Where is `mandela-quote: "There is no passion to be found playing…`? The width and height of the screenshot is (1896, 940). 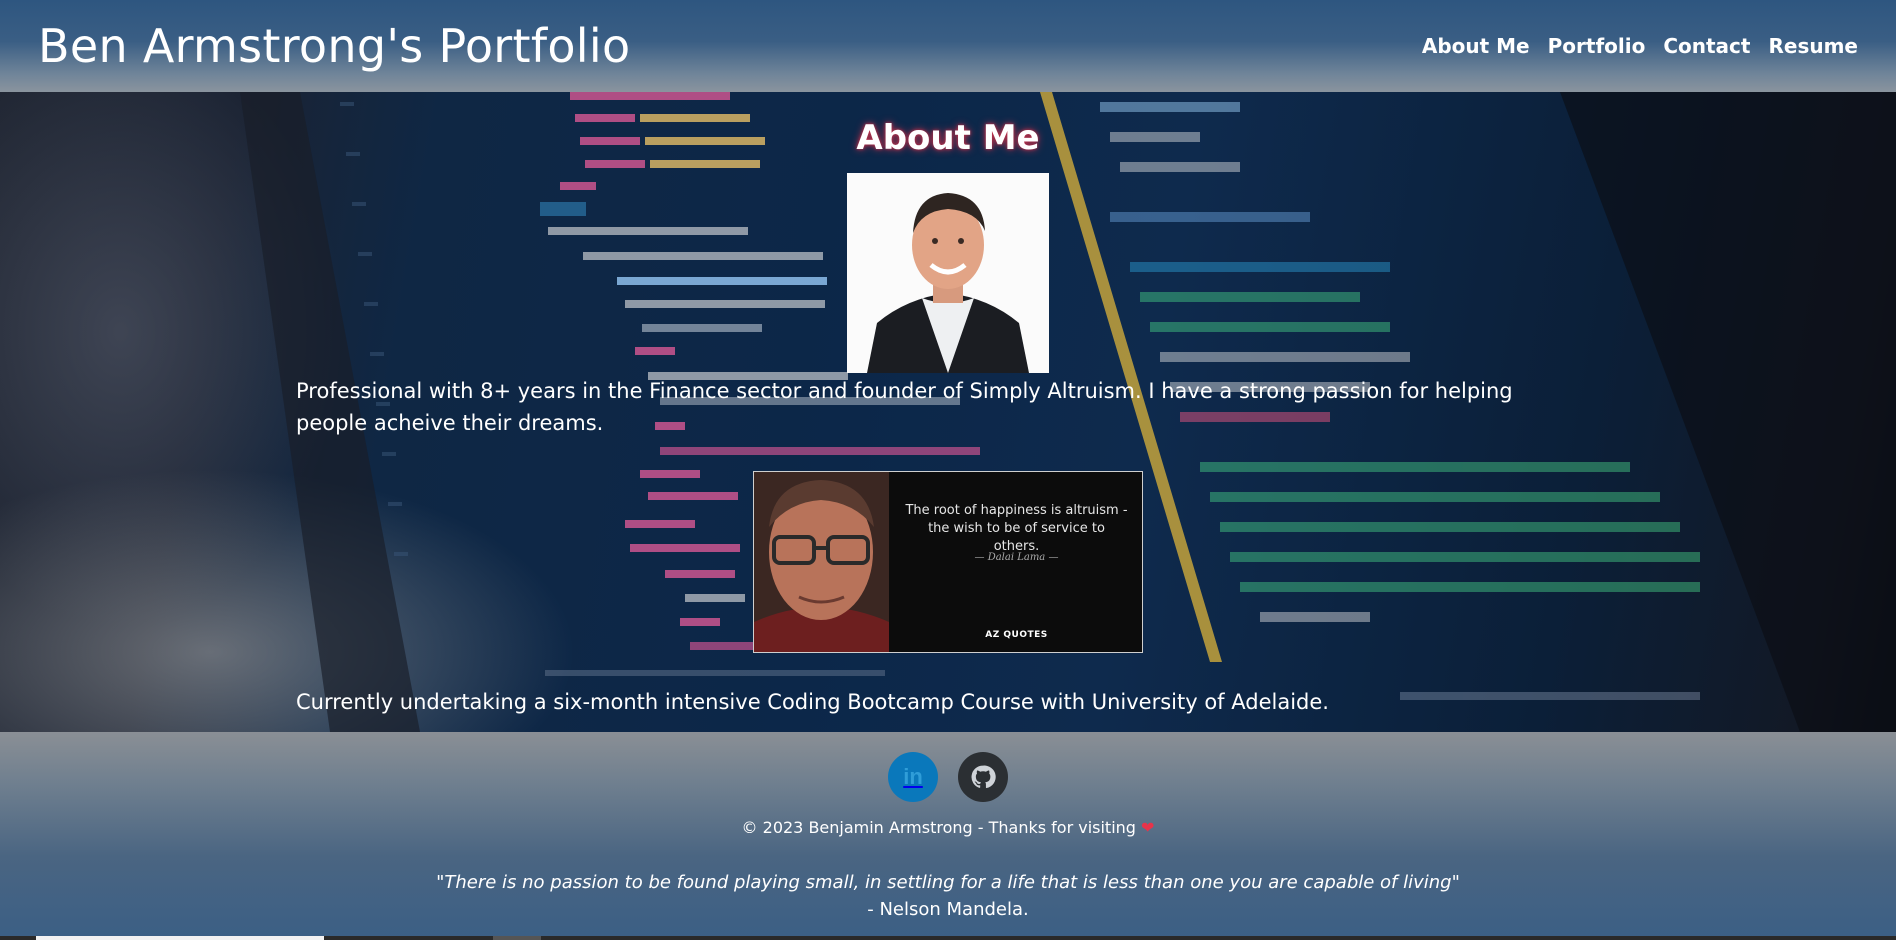 mandela-quote: "There is no passion to be found playing… is located at coordinates (948, 882).